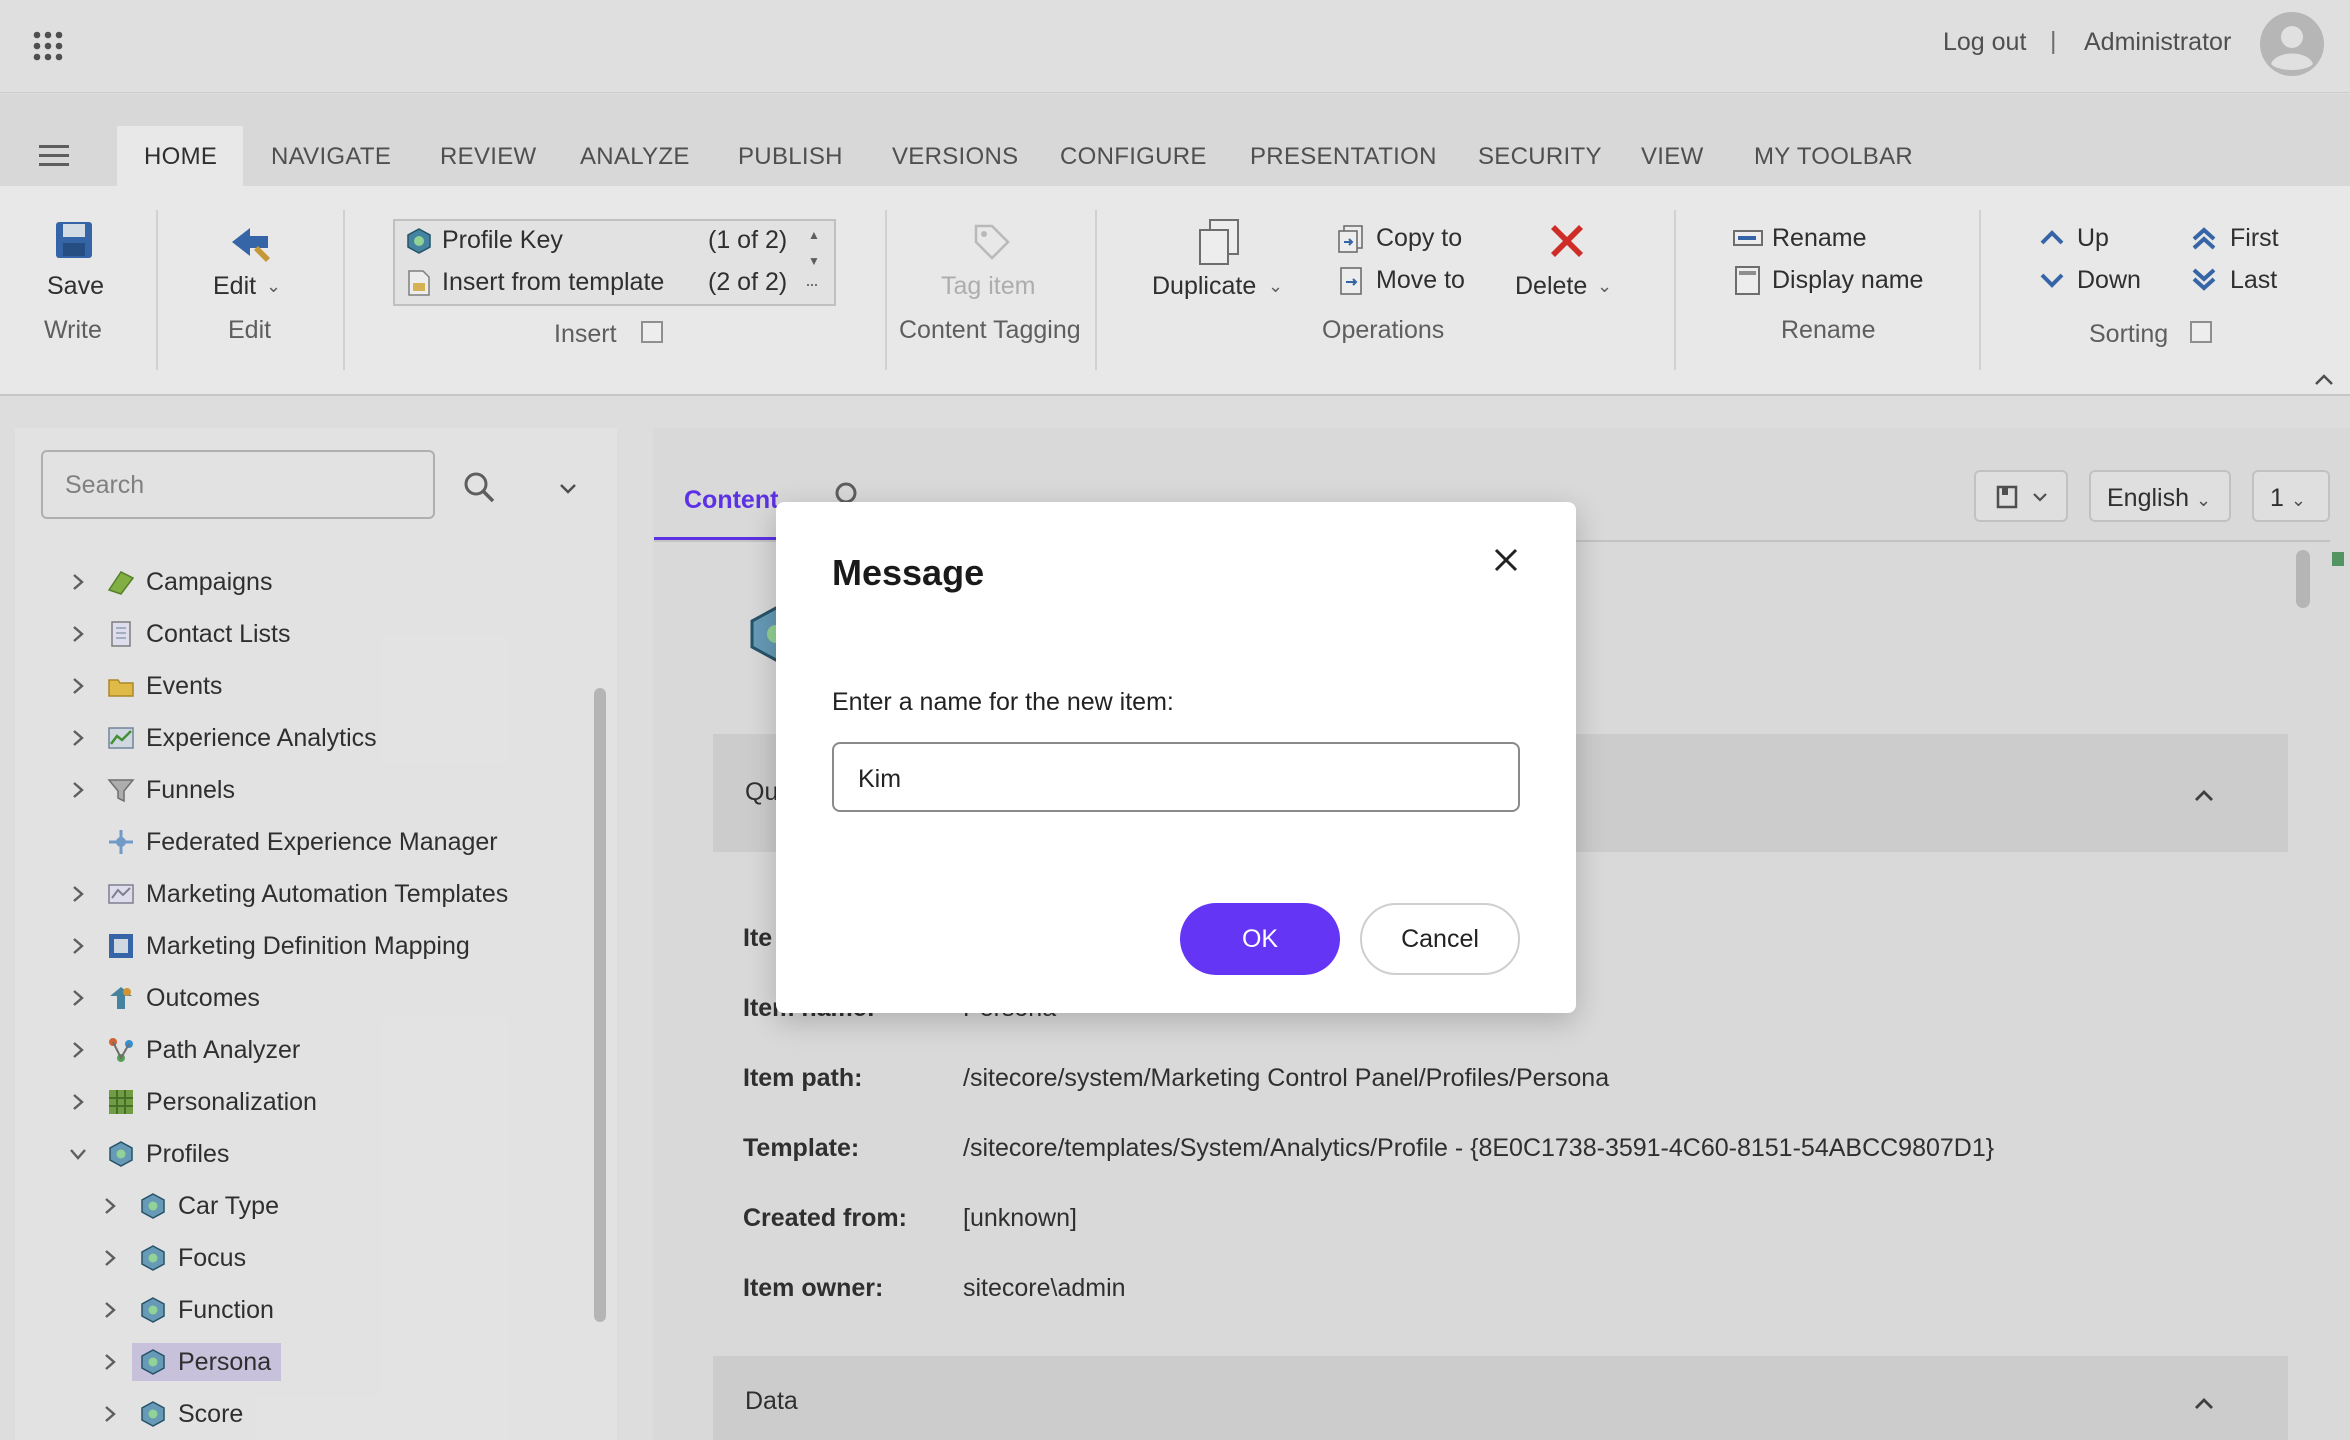 This screenshot has height=1440, width=2350. I want to click on ok-button: OK, so click(1260, 939).